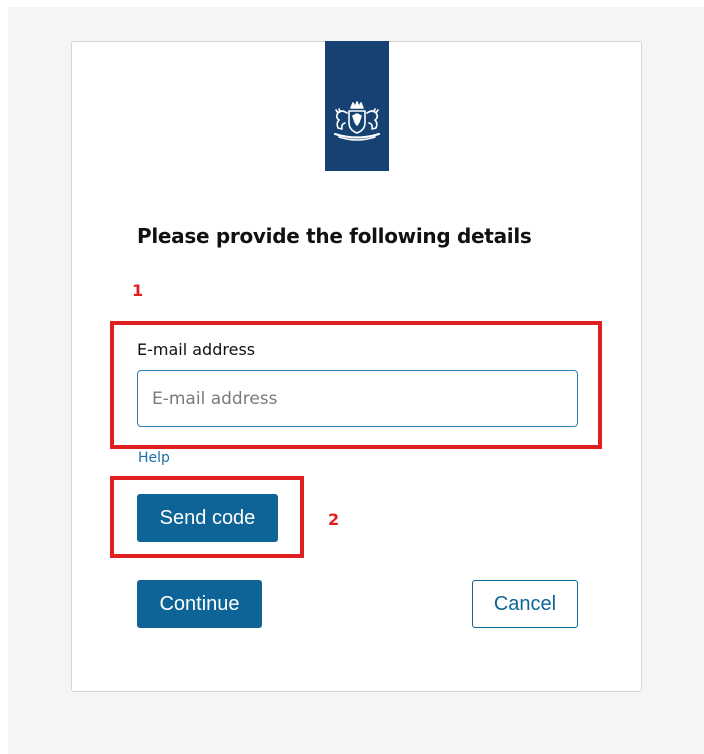 The image size is (704, 754). I want to click on annotation-marker-2: 2, so click(334, 519).